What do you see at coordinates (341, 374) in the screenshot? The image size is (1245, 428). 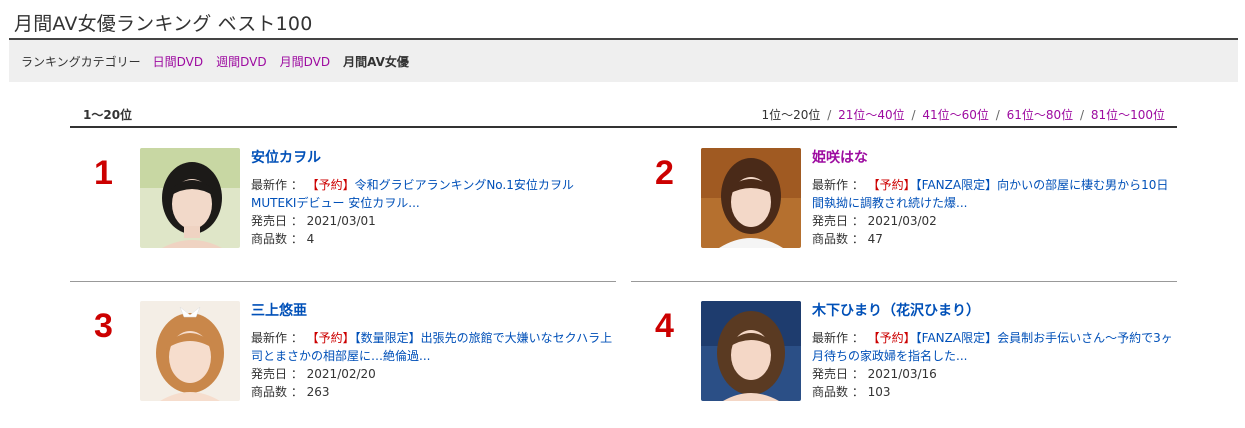 I see `release-date: 2021/02/20` at bounding box center [341, 374].